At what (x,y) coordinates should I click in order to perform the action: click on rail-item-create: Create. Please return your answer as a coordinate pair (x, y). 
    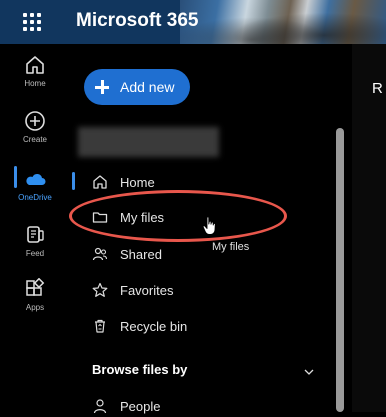
    Looking at the image, I should click on (35, 127).